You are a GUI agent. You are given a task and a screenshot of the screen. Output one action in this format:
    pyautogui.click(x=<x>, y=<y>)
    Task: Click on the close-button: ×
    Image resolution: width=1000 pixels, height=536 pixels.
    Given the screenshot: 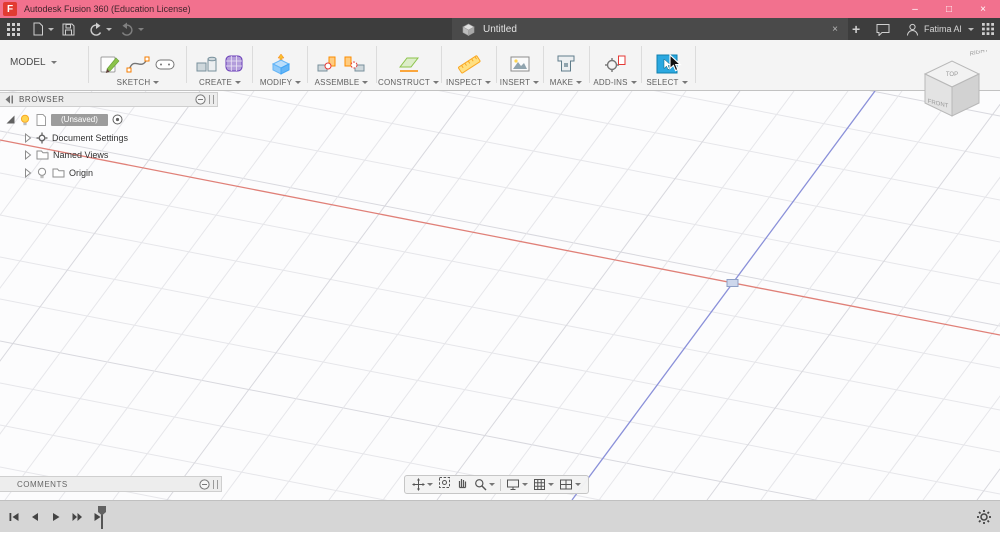 What is the action you would take?
    pyautogui.click(x=983, y=9)
    